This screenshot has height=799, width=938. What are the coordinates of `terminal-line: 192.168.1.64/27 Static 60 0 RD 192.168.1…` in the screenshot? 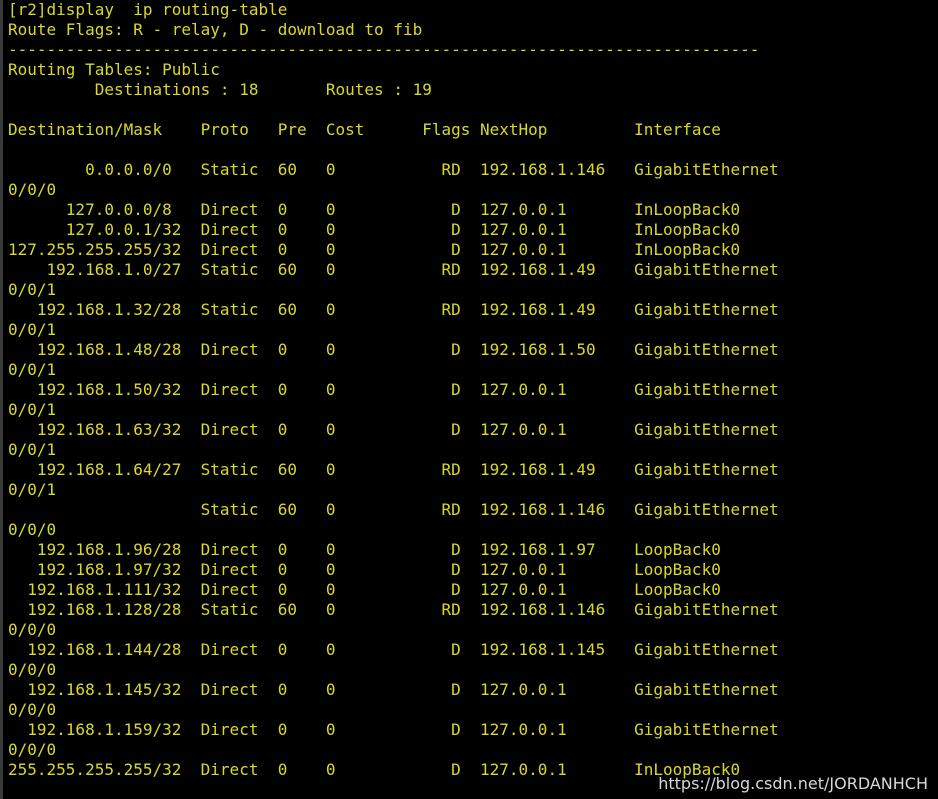 It's located at (393, 469).